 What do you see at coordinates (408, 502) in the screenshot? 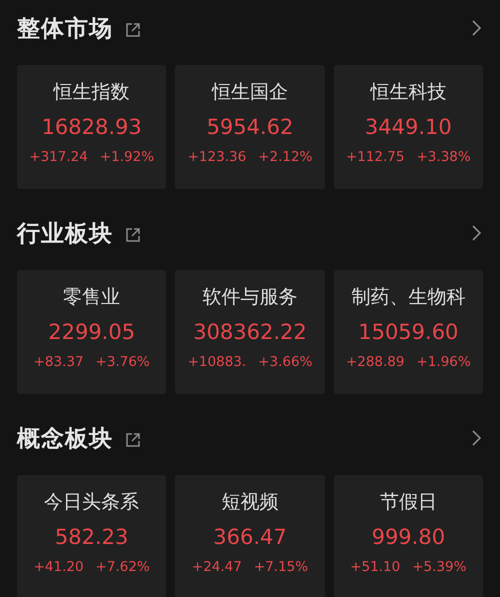
I see `index-name: 节假日` at bounding box center [408, 502].